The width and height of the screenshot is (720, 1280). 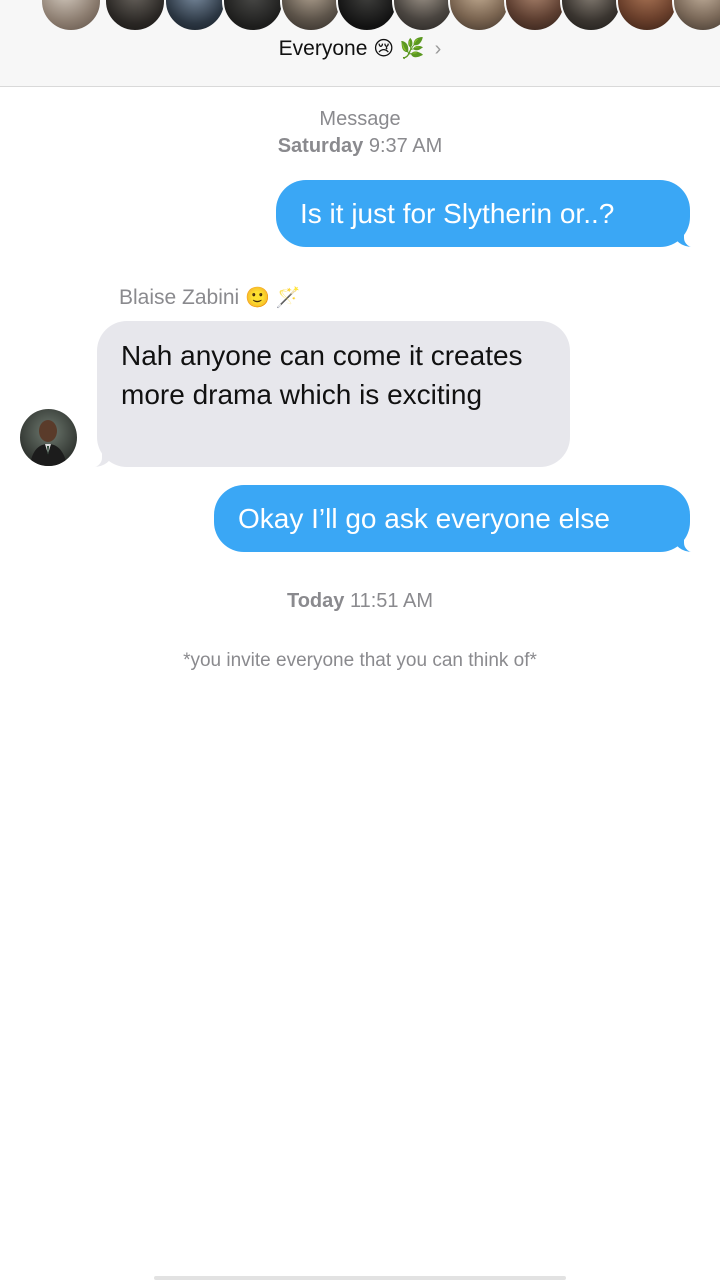 I want to click on sender-name: Blaise Zabini 🙂 🪄, so click(x=210, y=297).